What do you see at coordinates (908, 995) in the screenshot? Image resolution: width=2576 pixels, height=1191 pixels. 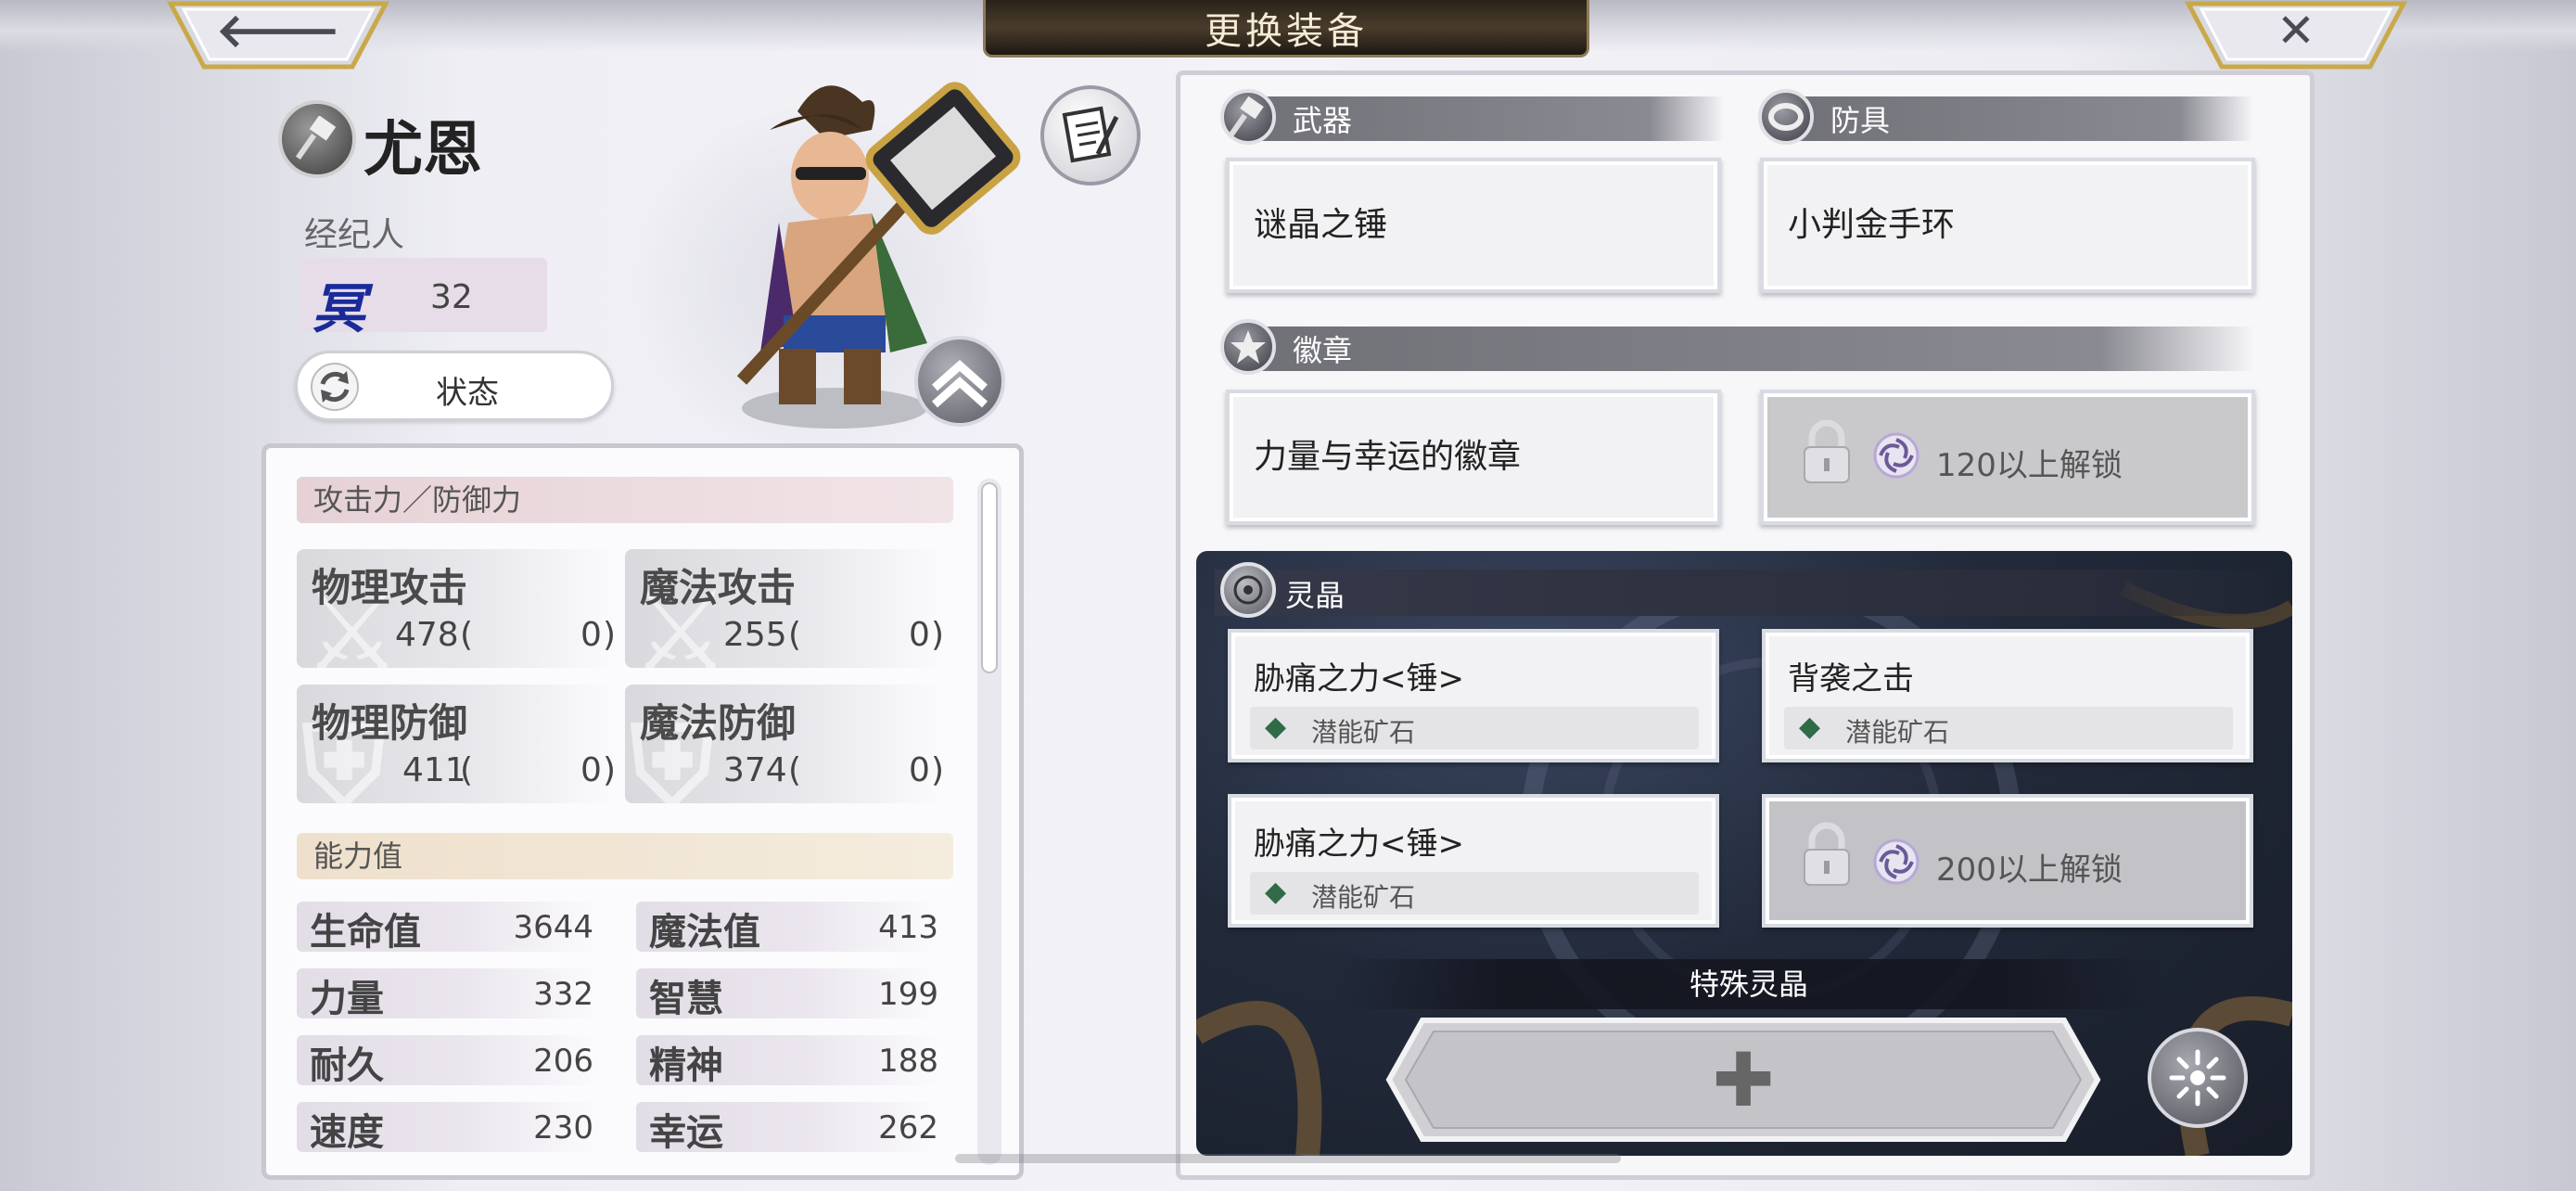 I see `ability-value: 199` at bounding box center [908, 995].